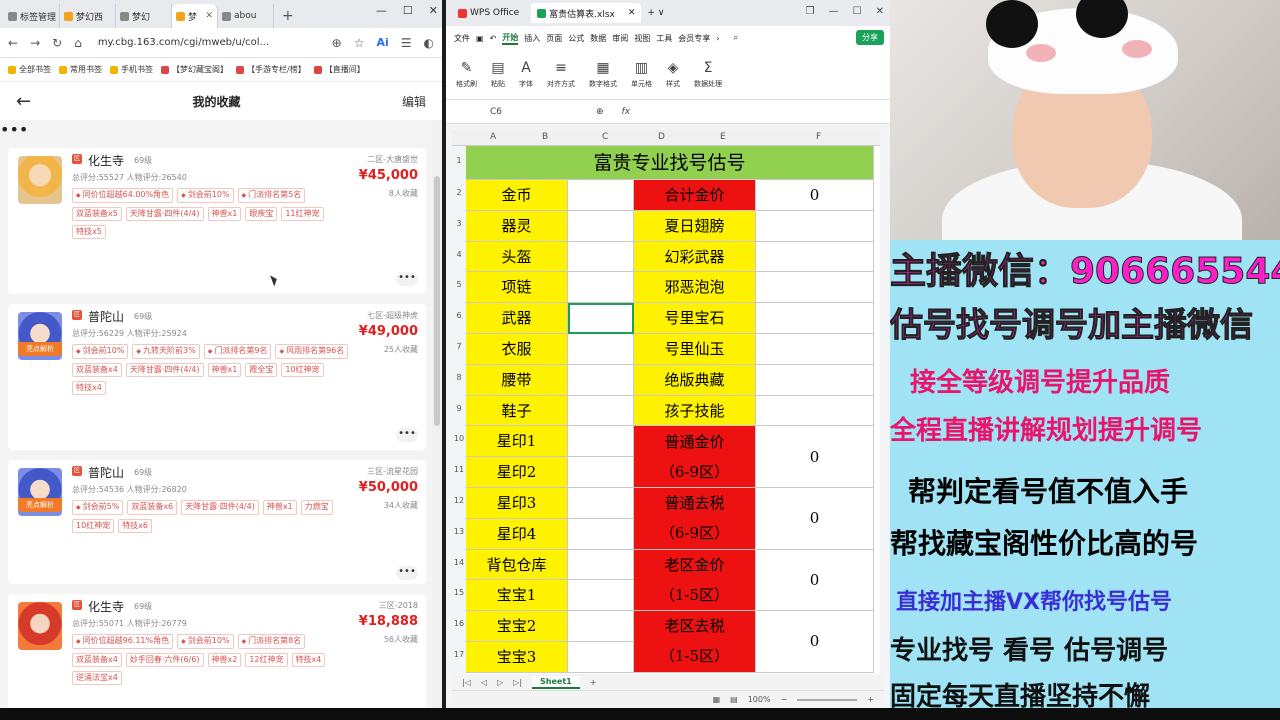 This screenshot has height=720, width=1280. I want to click on style-button: ◈ 样式, so click(673, 75).